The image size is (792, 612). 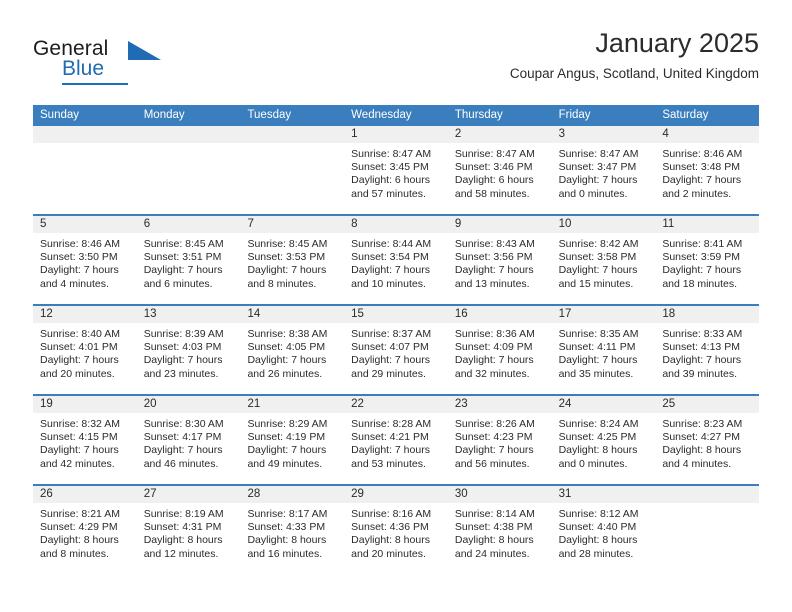 What do you see at coordinates (598, 334) in the screenshot?
I see `sunrise-text: Sunrise: 8:35 AM` at bounding box center [598, 334].